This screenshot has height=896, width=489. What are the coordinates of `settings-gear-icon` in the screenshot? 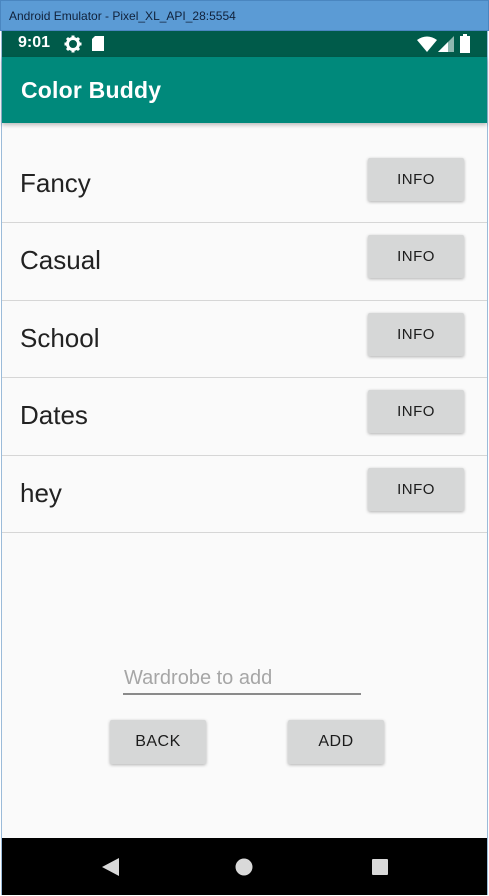 It's located at (73, 46).